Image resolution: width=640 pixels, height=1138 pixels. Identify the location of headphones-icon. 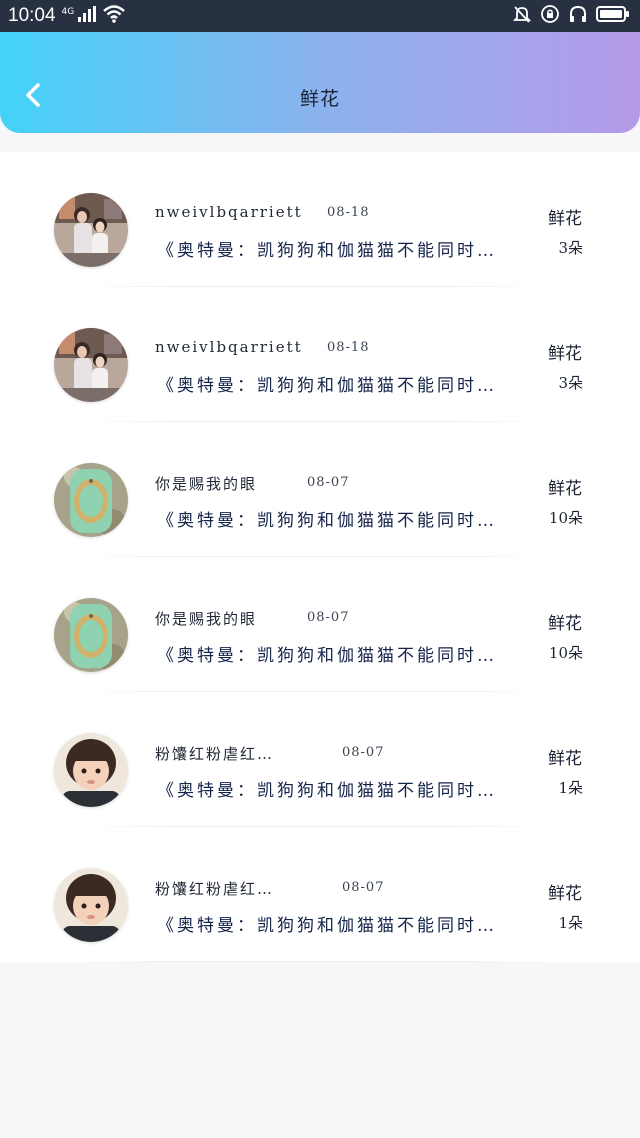
(578, 16).